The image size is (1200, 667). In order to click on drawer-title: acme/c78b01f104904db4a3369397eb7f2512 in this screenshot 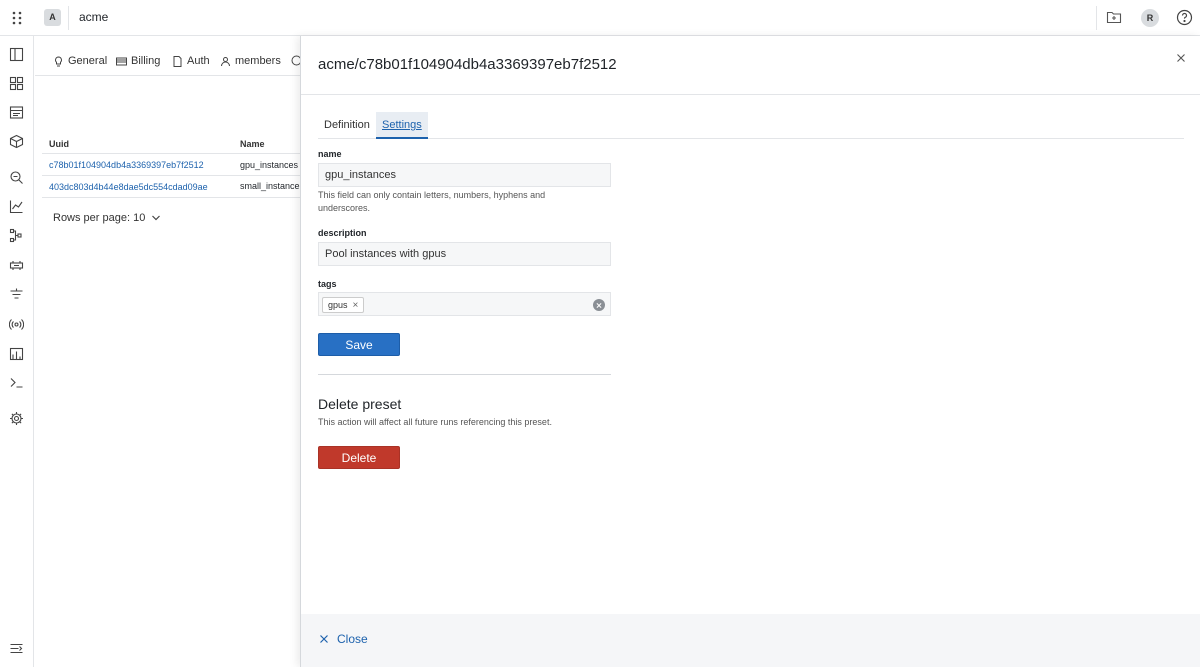, I will do `click(467, 64)`.